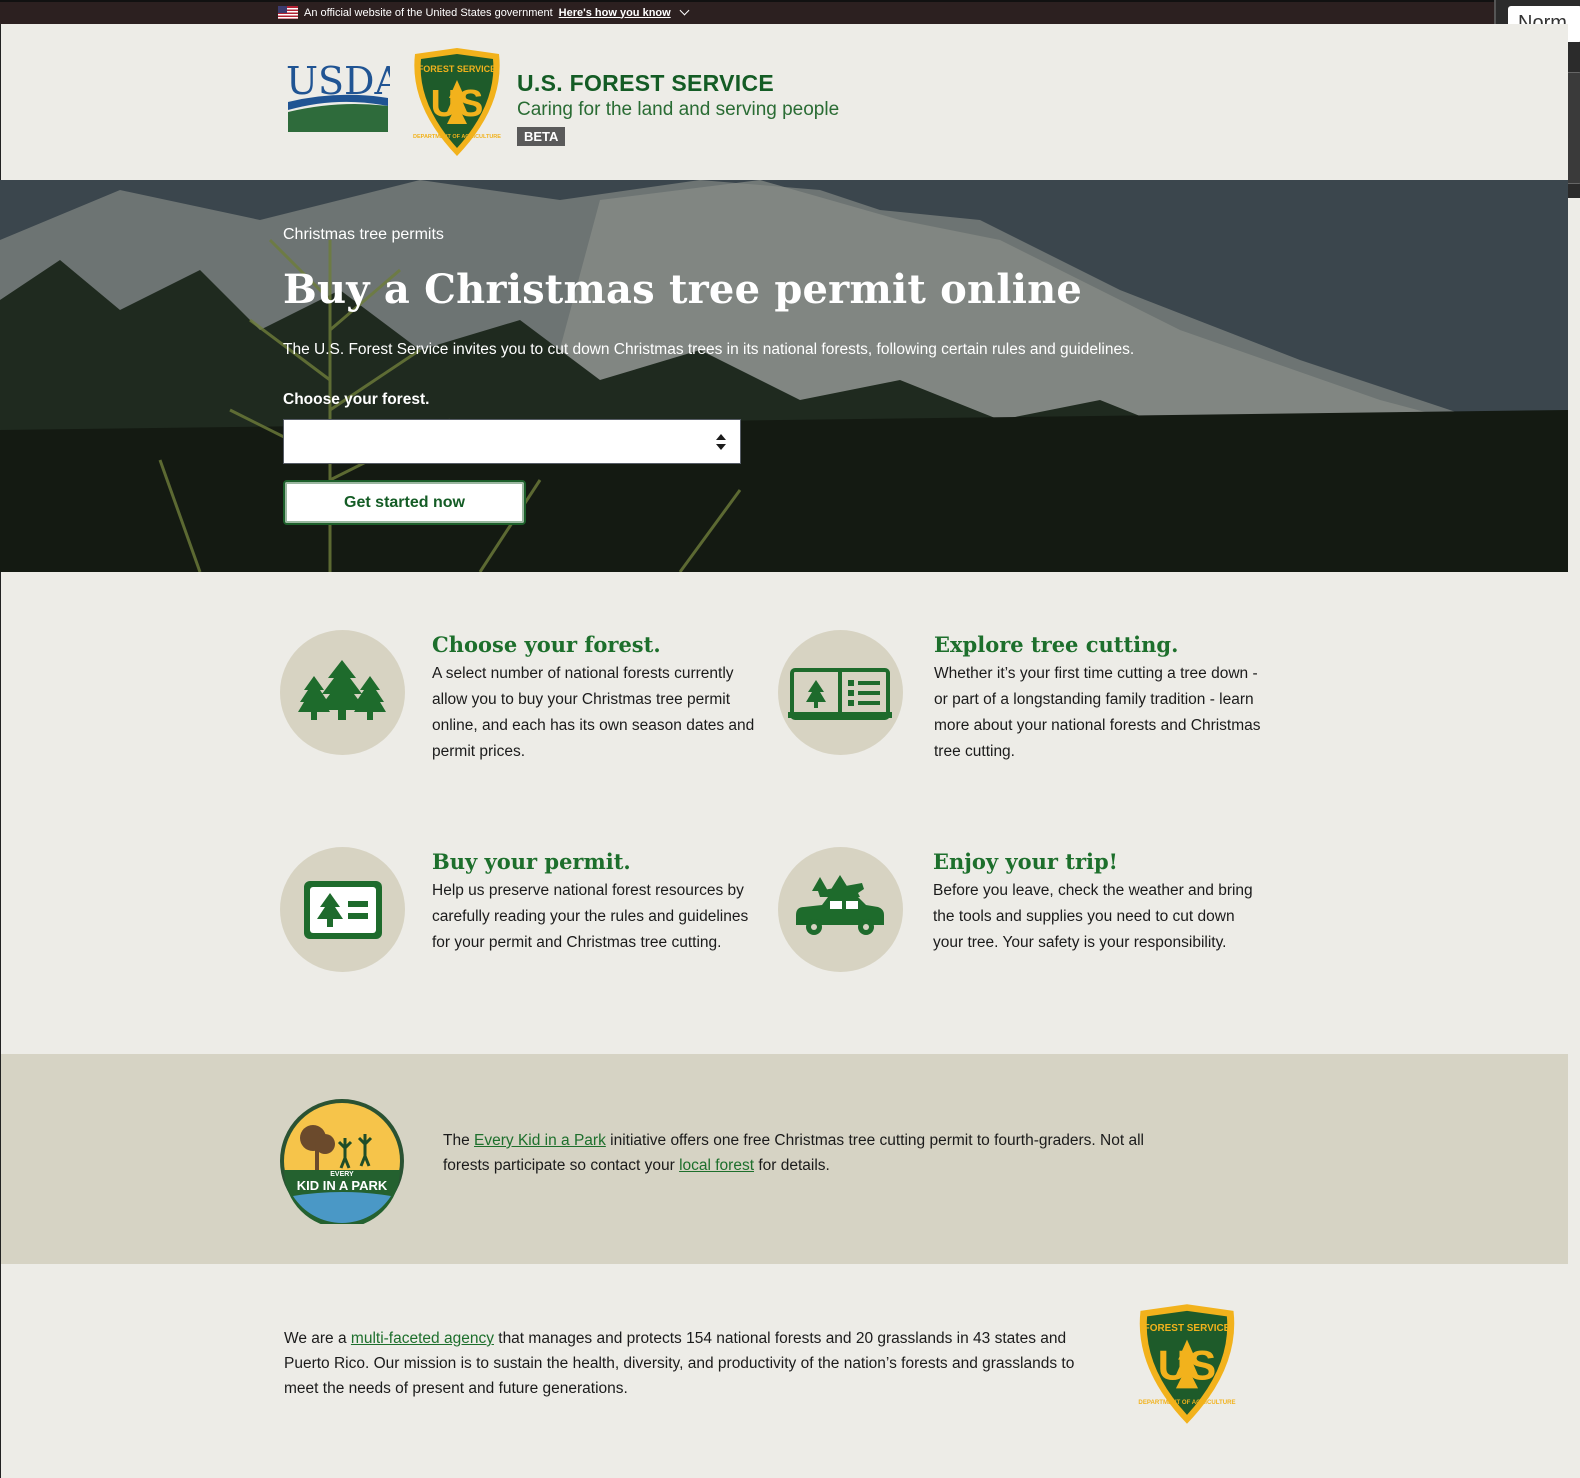 The image size is (1580, 1478). I want to click on us-flag-icon, so click(288, 12).